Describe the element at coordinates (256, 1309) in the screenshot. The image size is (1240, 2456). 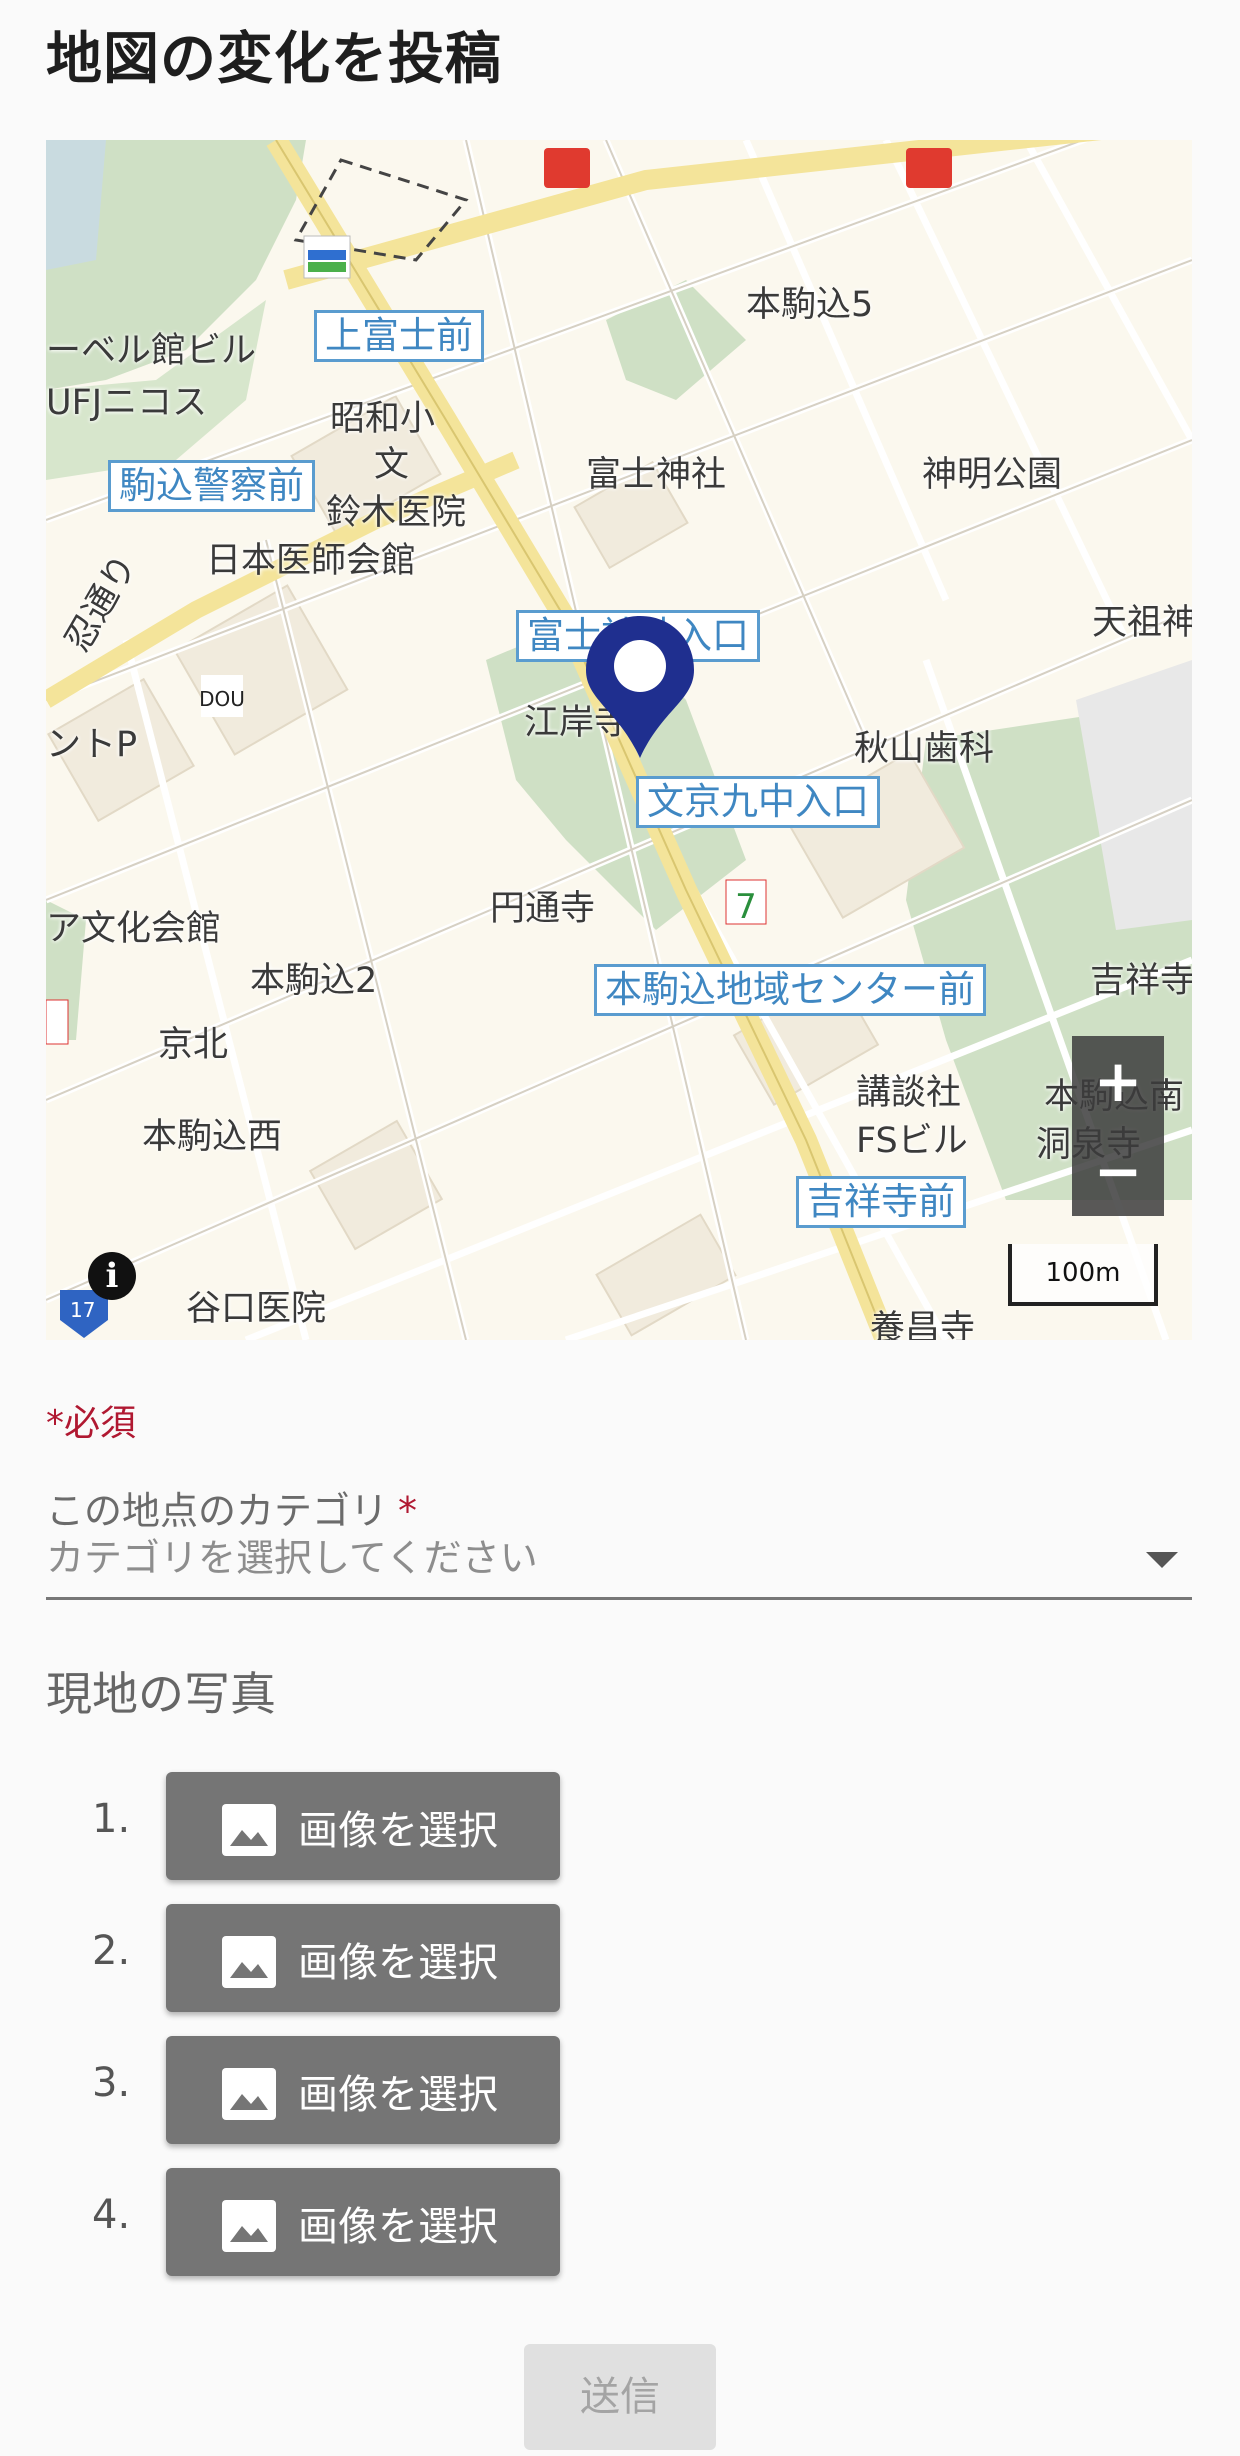
I see `map-label-taniguchi-hospital: 谷口医院` at that location.